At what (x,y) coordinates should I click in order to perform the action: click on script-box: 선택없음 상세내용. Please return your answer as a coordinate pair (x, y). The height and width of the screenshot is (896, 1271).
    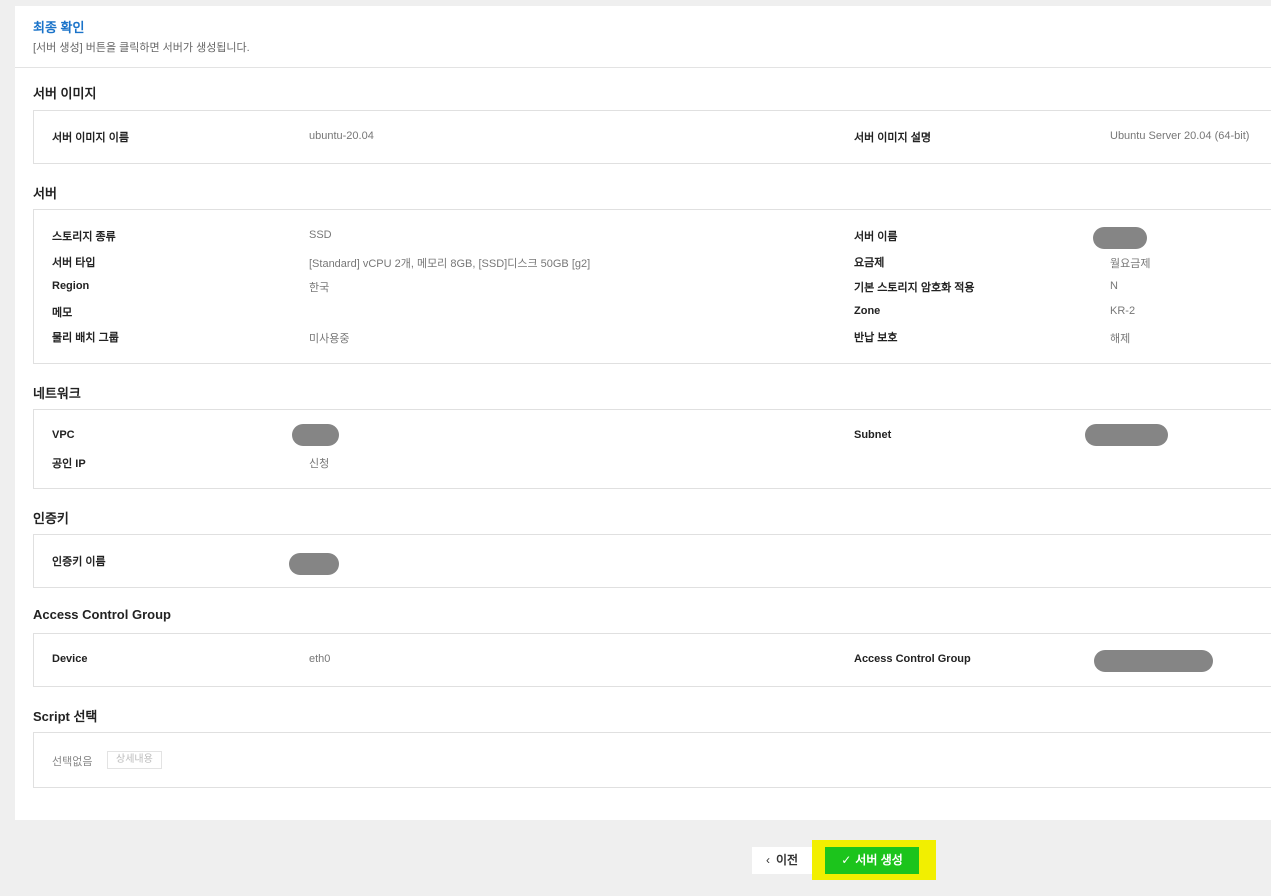
    Looking at the image, I should click on (652, 760).